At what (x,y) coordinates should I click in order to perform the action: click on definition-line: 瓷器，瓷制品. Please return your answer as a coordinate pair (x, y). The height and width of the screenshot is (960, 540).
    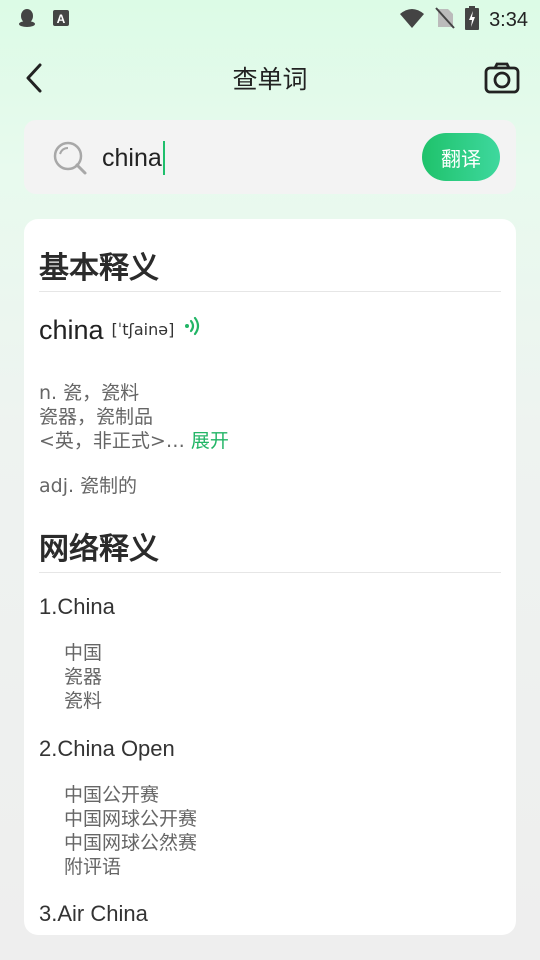
    Looking at the image, I should click on (96, 417).